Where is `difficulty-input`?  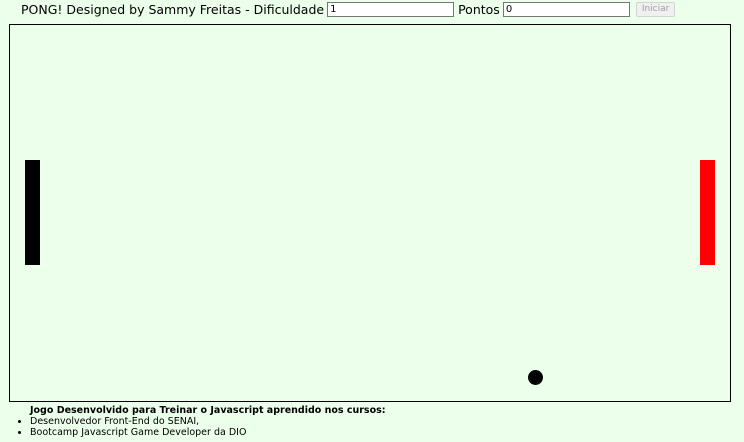
difficulty-input is located at coordinates (391, 9).